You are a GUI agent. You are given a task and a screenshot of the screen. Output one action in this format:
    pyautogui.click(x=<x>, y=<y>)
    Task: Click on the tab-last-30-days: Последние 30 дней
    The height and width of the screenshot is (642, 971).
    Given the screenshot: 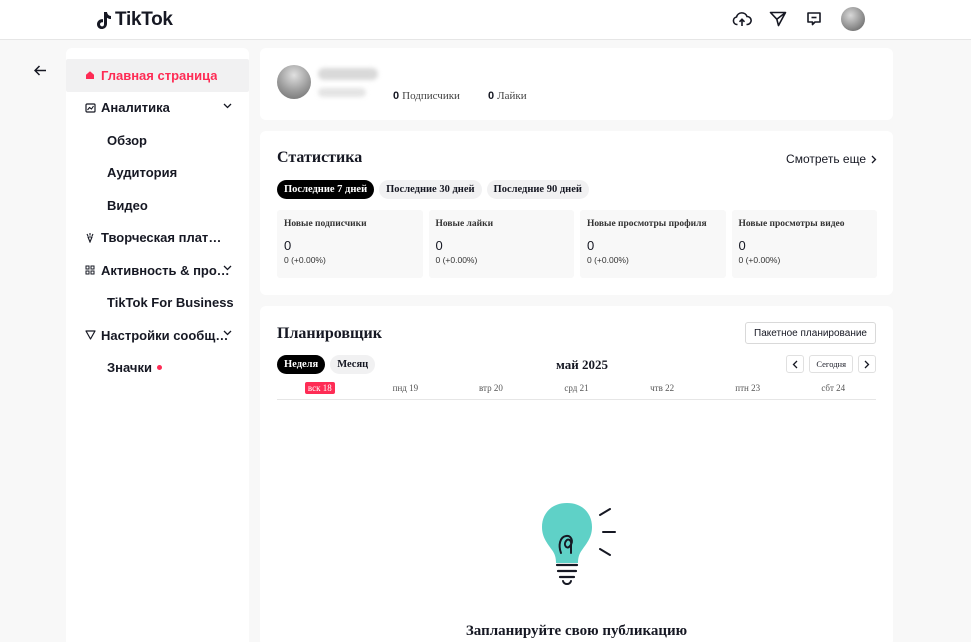 What is the action you would take?
    pyautogui.click(x=430, y=189)
    